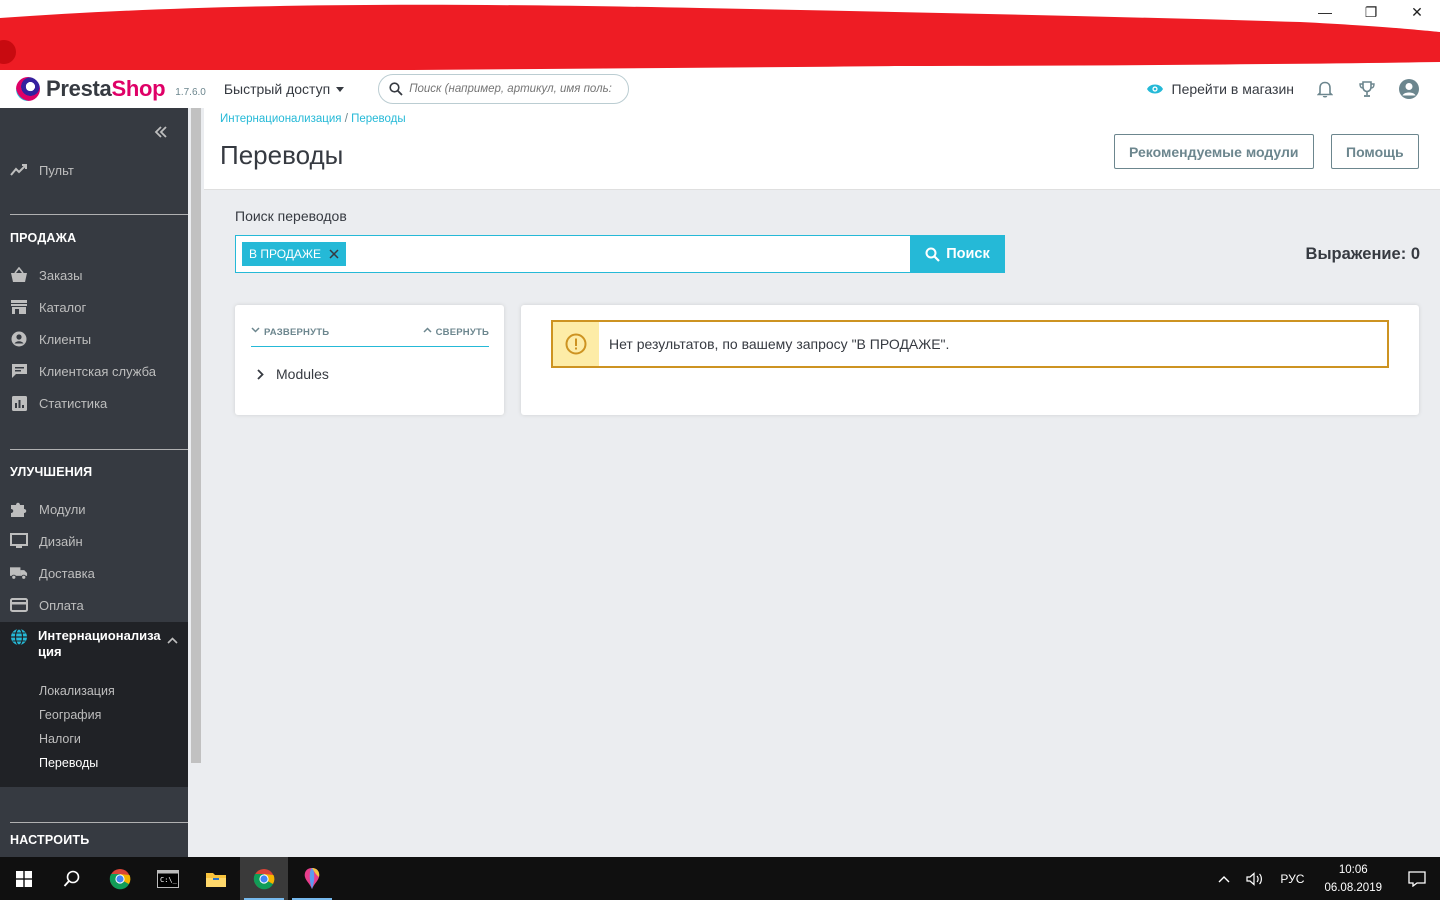 This screenshot has width=1440, height=900. I want to click on close-button: ✕, so click(1417, 12).